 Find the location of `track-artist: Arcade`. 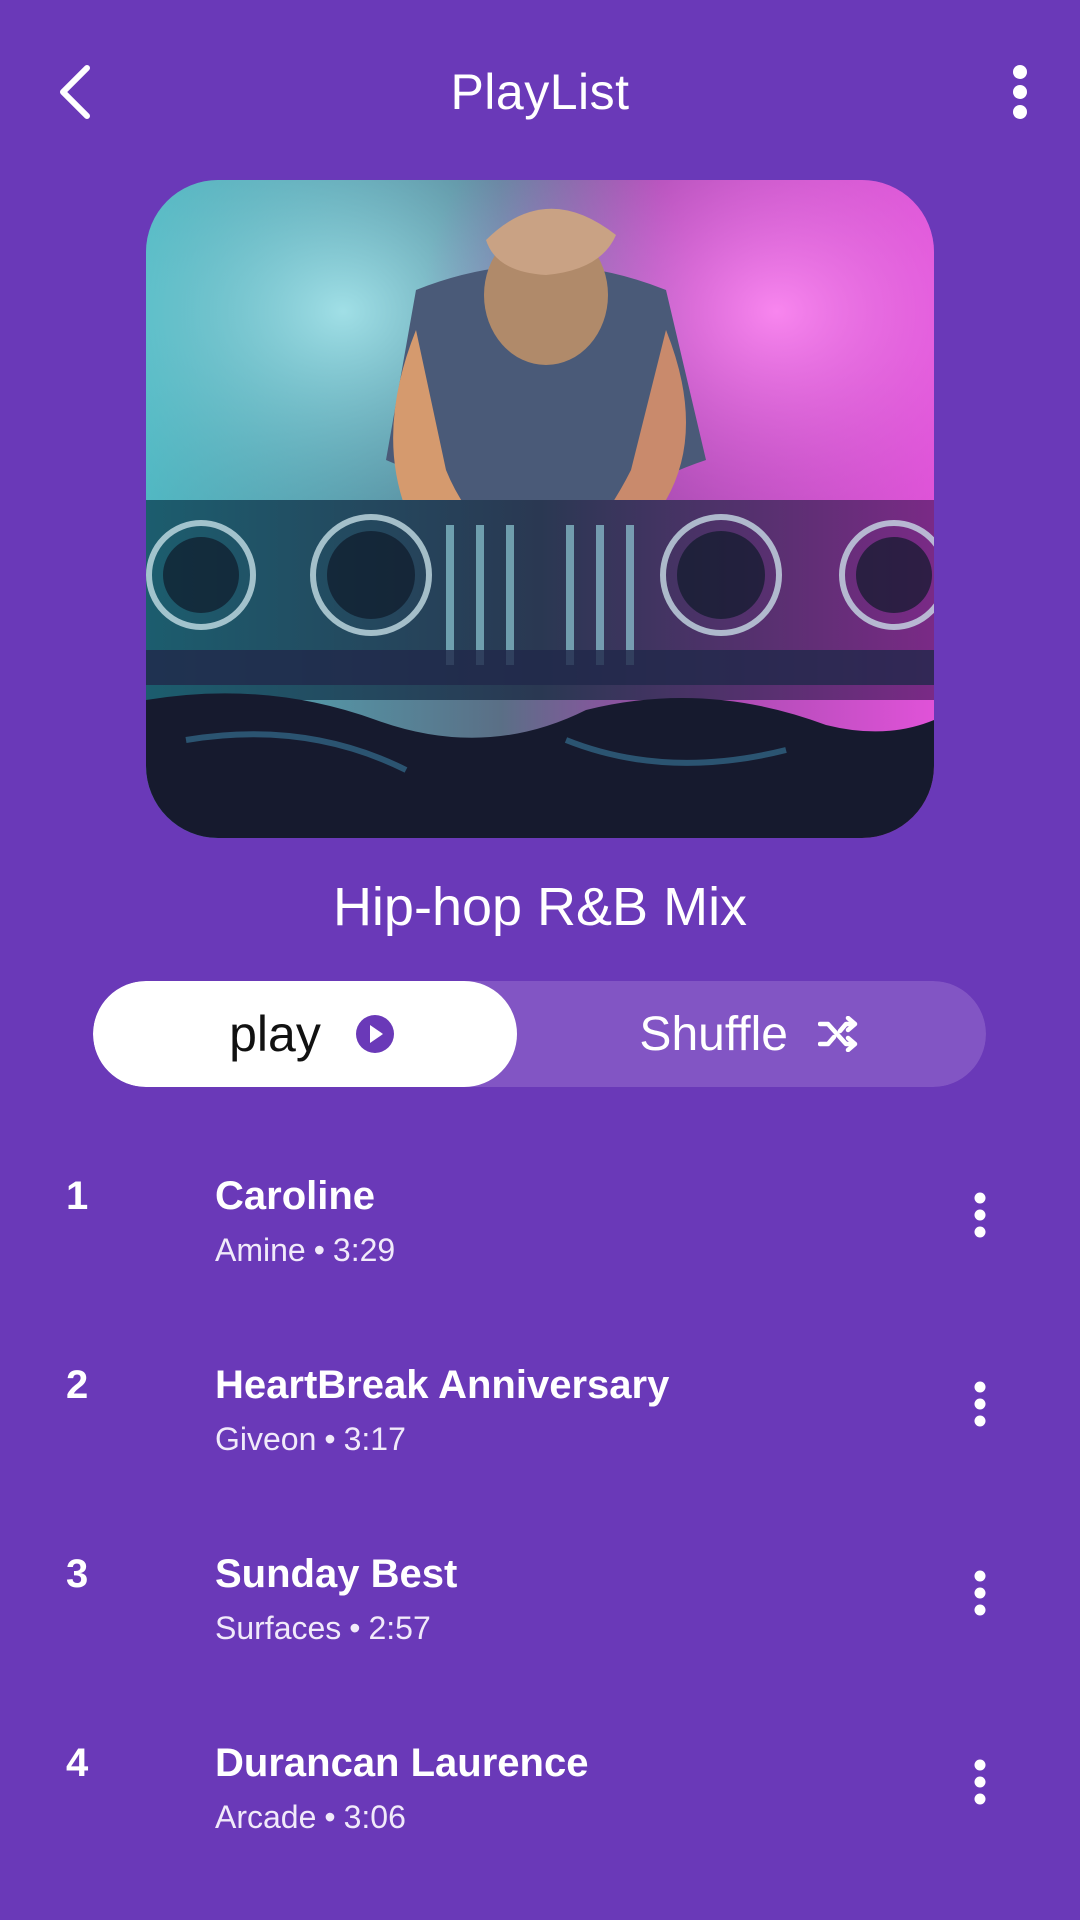

track-artist: Arcade is located at coordinates (266, 1817).